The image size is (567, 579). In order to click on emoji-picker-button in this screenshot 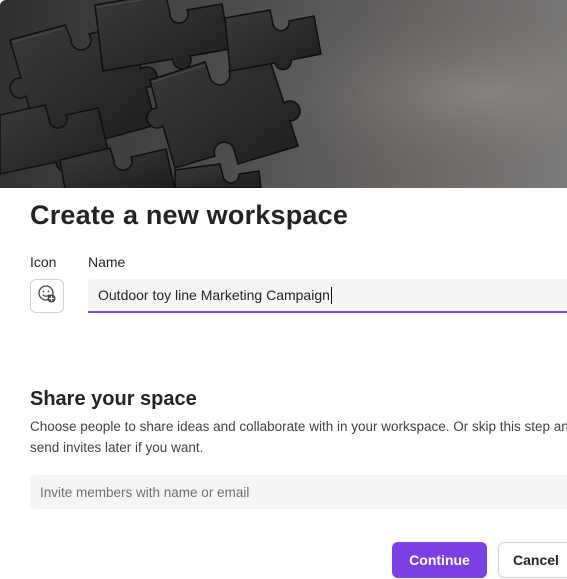, I will do `click(47, 296)`.